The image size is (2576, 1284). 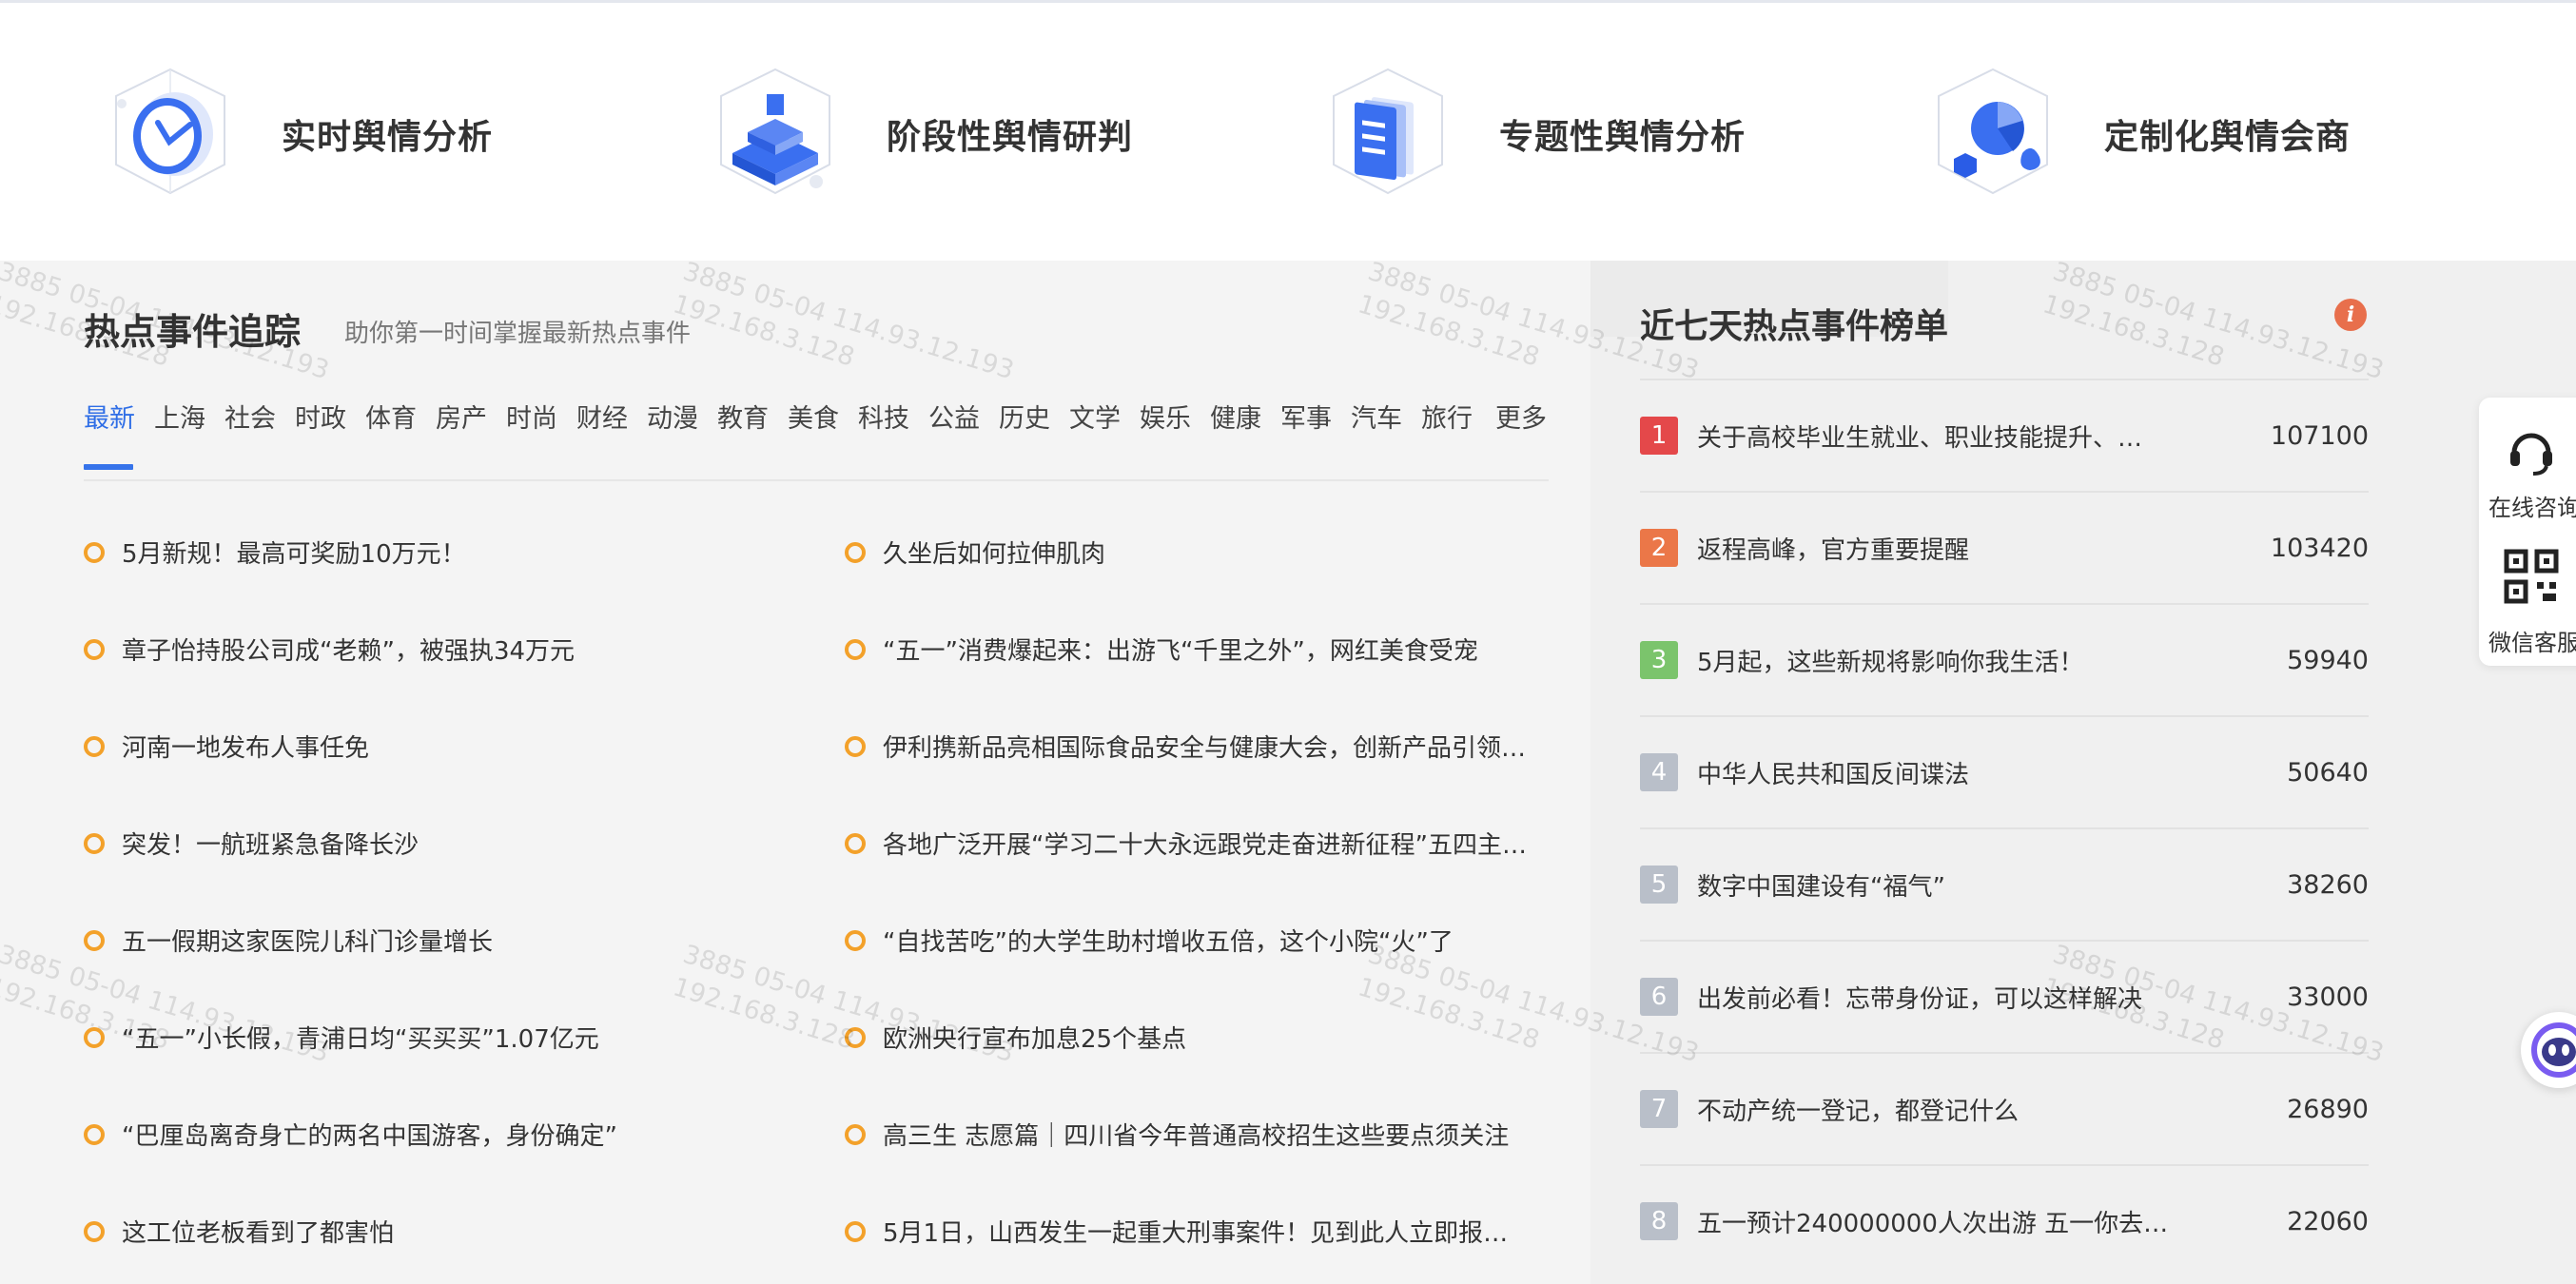 What do you see at coordinates (954, 416) in the screenshot?
I see `tab-charity: 公益` at bounding box center [954, 416].